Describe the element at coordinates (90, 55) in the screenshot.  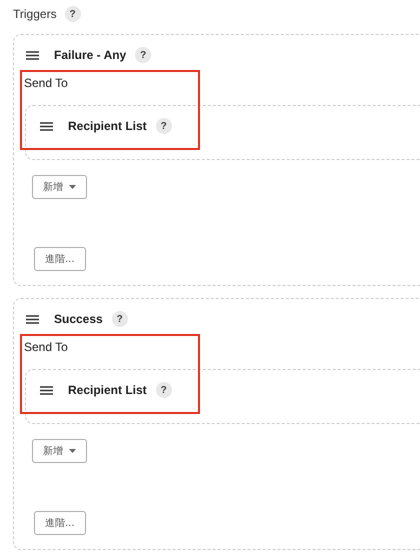
I see `trigger-title: Failure - Any` at that location.